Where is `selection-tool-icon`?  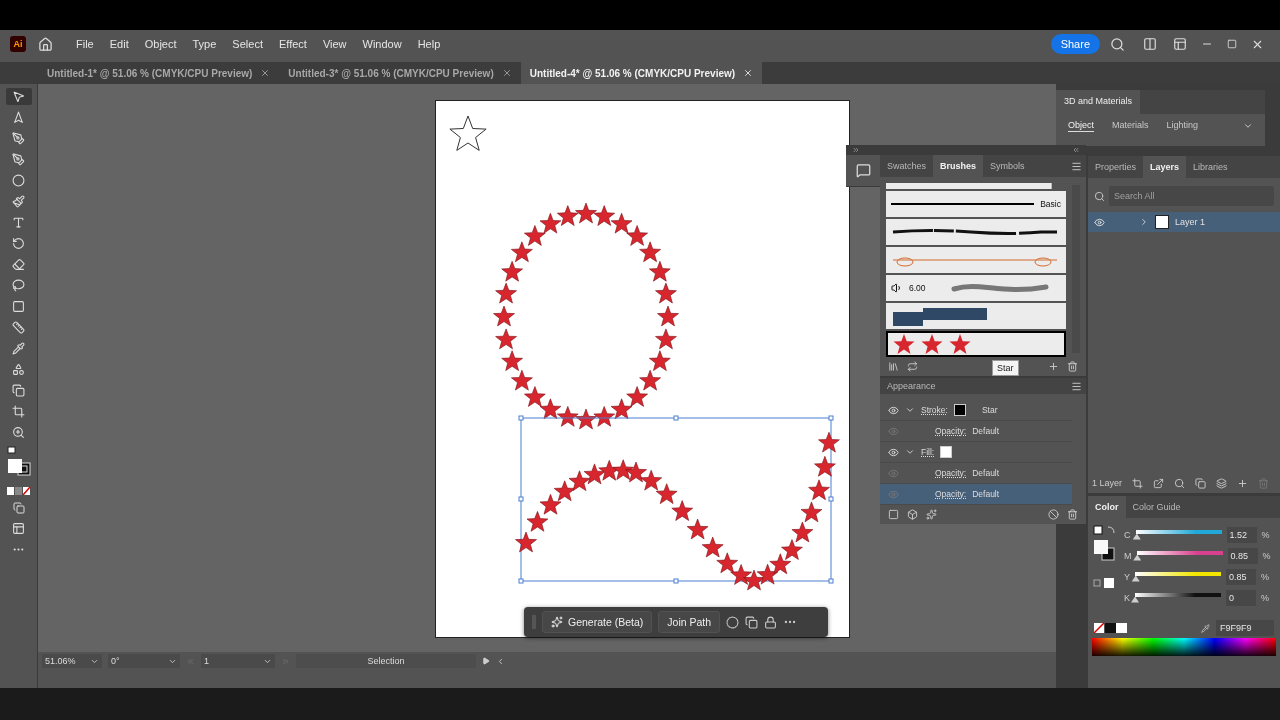
selection-tool-icon is located at coordinates (18, 96).